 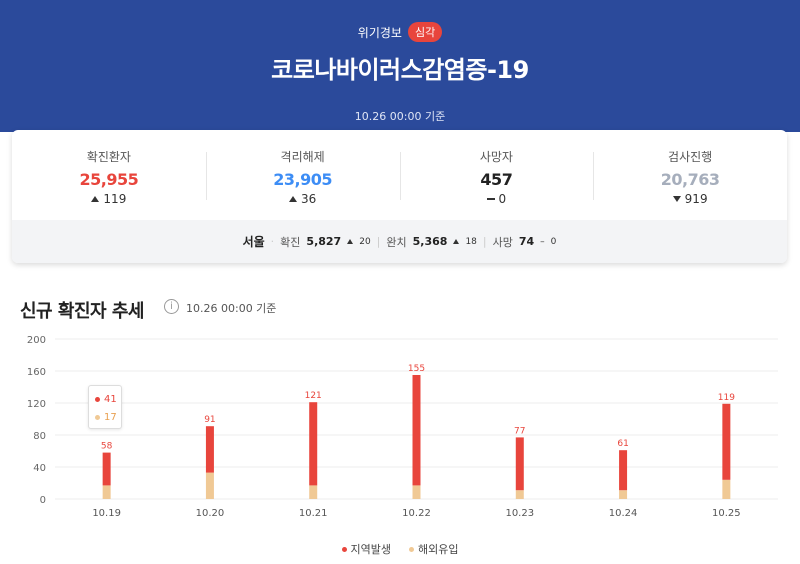 What do you see at coordinates (490, 199) in the screenshot?
I see `no-change-icon` at bounding box center [490, 199].